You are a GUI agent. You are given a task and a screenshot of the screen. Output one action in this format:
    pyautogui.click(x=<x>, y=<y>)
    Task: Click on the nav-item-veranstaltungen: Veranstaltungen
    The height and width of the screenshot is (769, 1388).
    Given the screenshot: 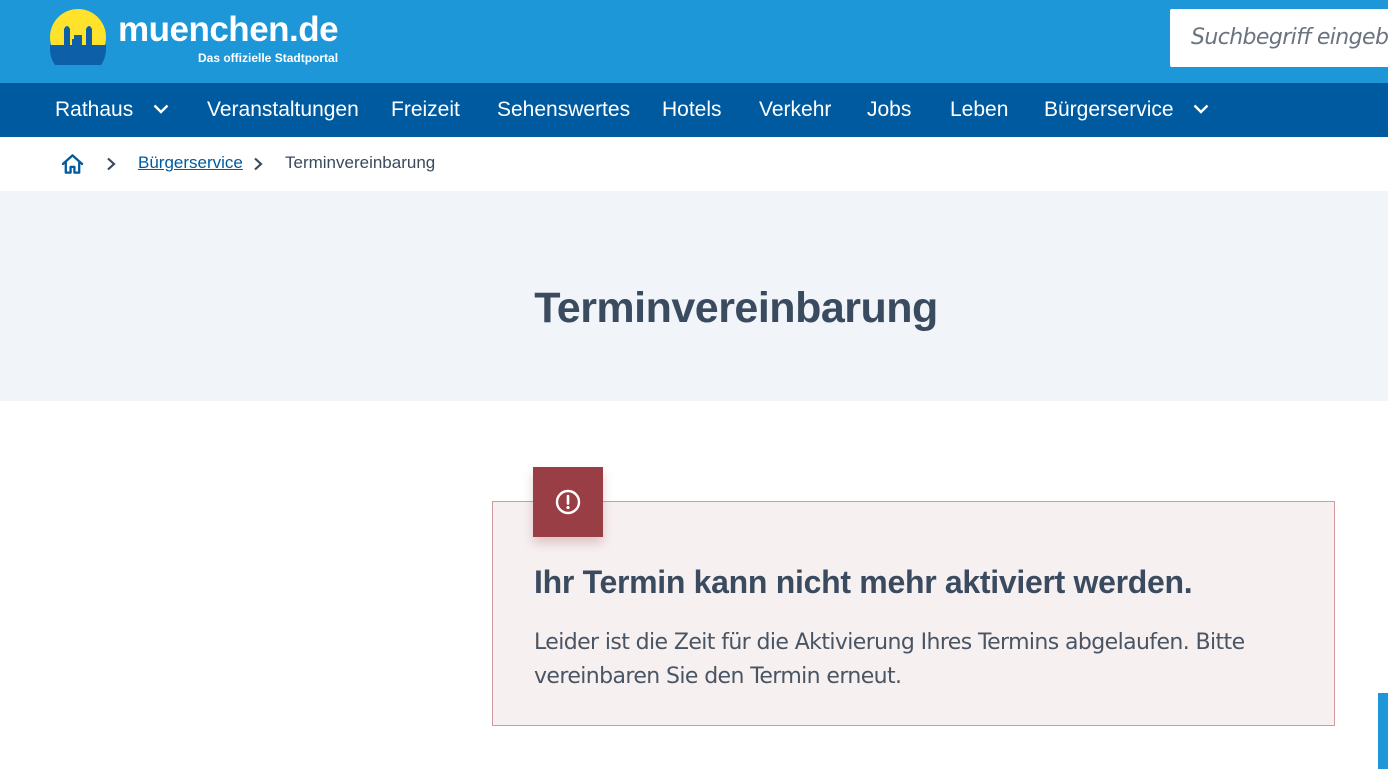 What is the action you would take?
    pyautogui.click(x=283, y=110)
    